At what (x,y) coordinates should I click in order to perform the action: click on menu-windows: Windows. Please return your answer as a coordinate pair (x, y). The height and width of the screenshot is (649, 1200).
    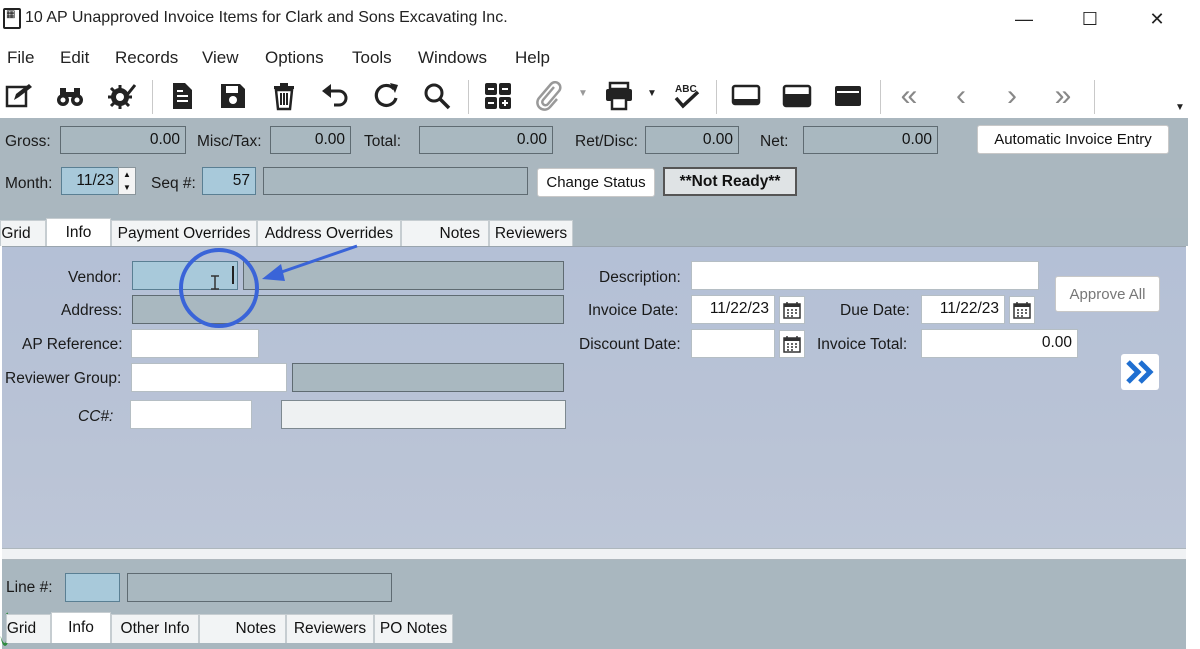
    Looking at the image, I should click on (452, 58).